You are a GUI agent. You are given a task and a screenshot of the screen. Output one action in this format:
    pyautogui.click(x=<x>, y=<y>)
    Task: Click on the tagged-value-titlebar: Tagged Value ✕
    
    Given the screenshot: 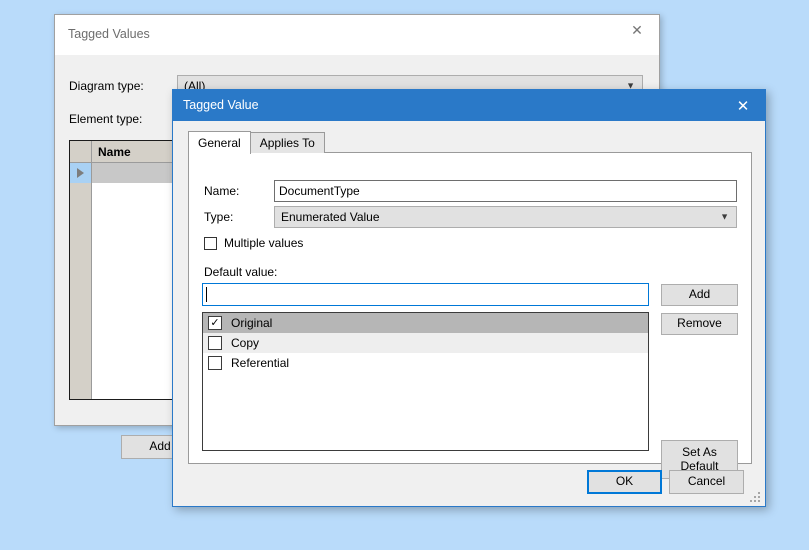 What is the action you would take?
    pyautogui.click(x=469, y=105)
    